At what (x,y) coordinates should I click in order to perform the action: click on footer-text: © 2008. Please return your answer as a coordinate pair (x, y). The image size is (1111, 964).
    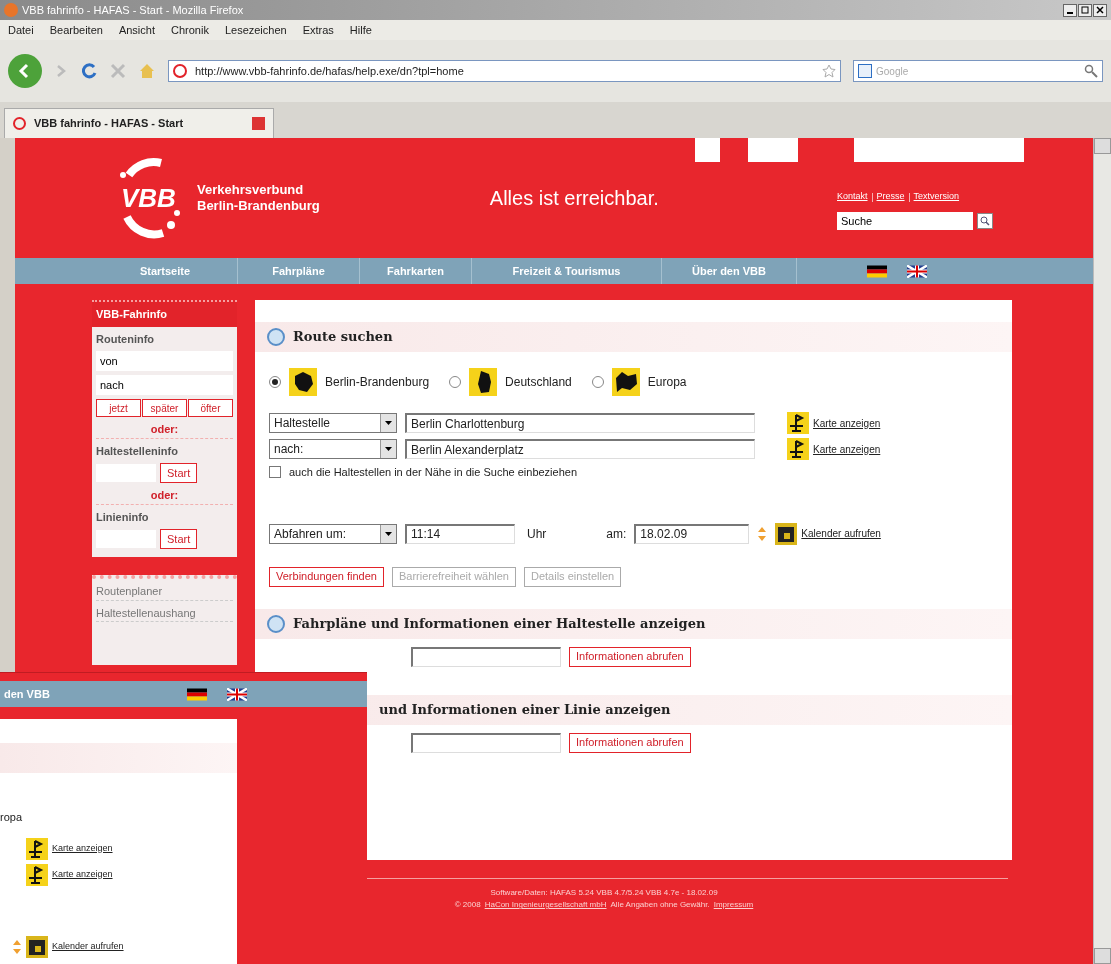
    Looking at the image, I should click on (467, 905).